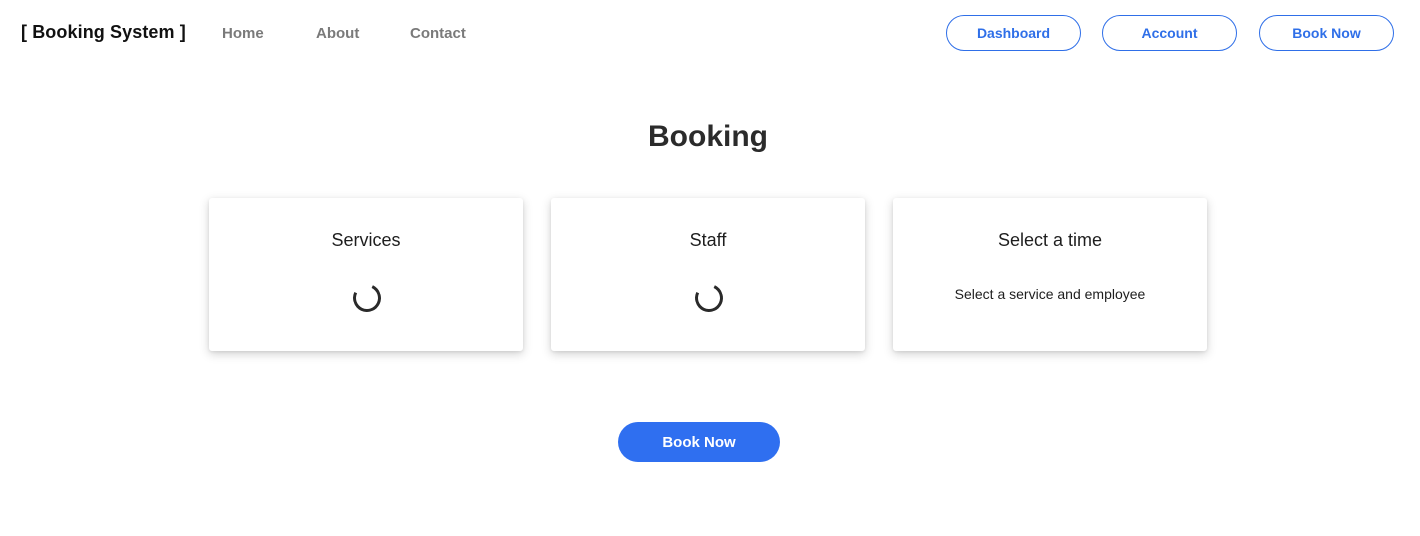 Image resolution: width=1420 pixels, height=536 pixels. Describe the element at coordinates (1169, 33) in the screenshot. I see `account-button: Account` at that location.